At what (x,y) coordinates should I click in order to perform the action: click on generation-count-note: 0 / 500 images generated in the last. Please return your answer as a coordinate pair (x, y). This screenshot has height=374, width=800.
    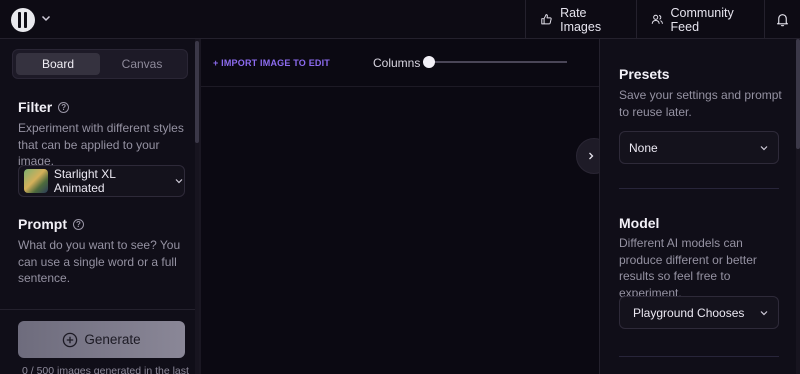
    Looking at the image, I should click on (105, 369).